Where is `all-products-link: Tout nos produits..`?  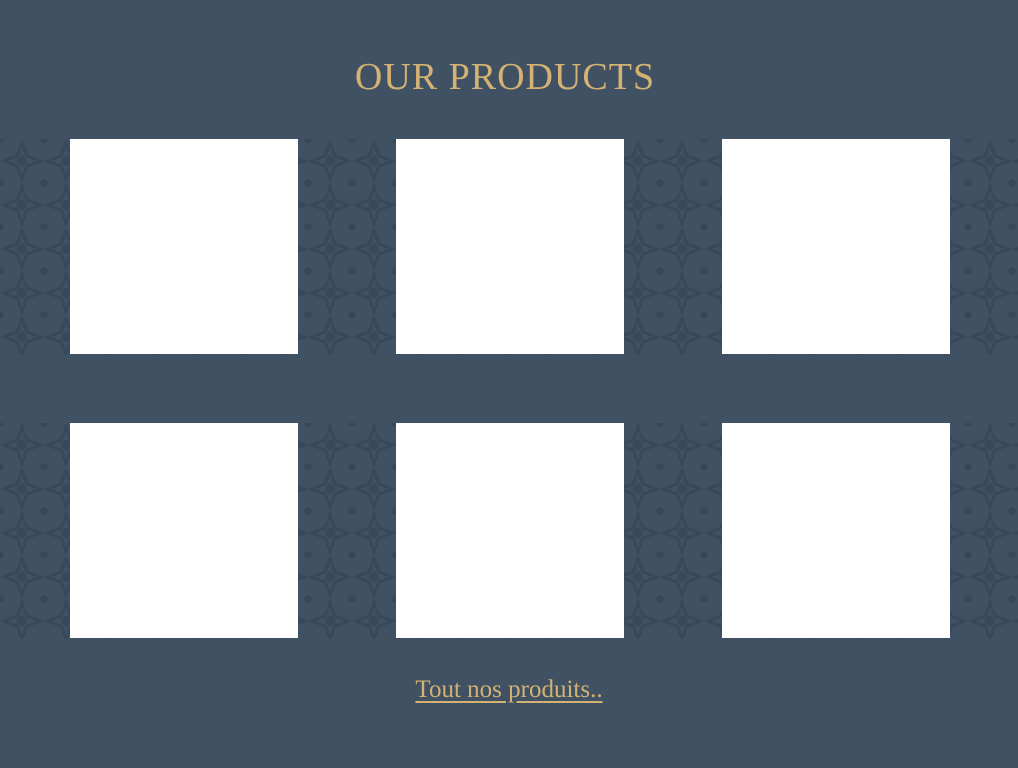 all-products-link: Tout nos produits.. is located at coordinates (508, 689).